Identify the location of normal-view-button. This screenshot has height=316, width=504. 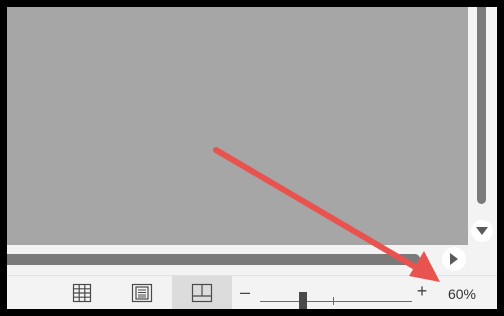
(82, 292).